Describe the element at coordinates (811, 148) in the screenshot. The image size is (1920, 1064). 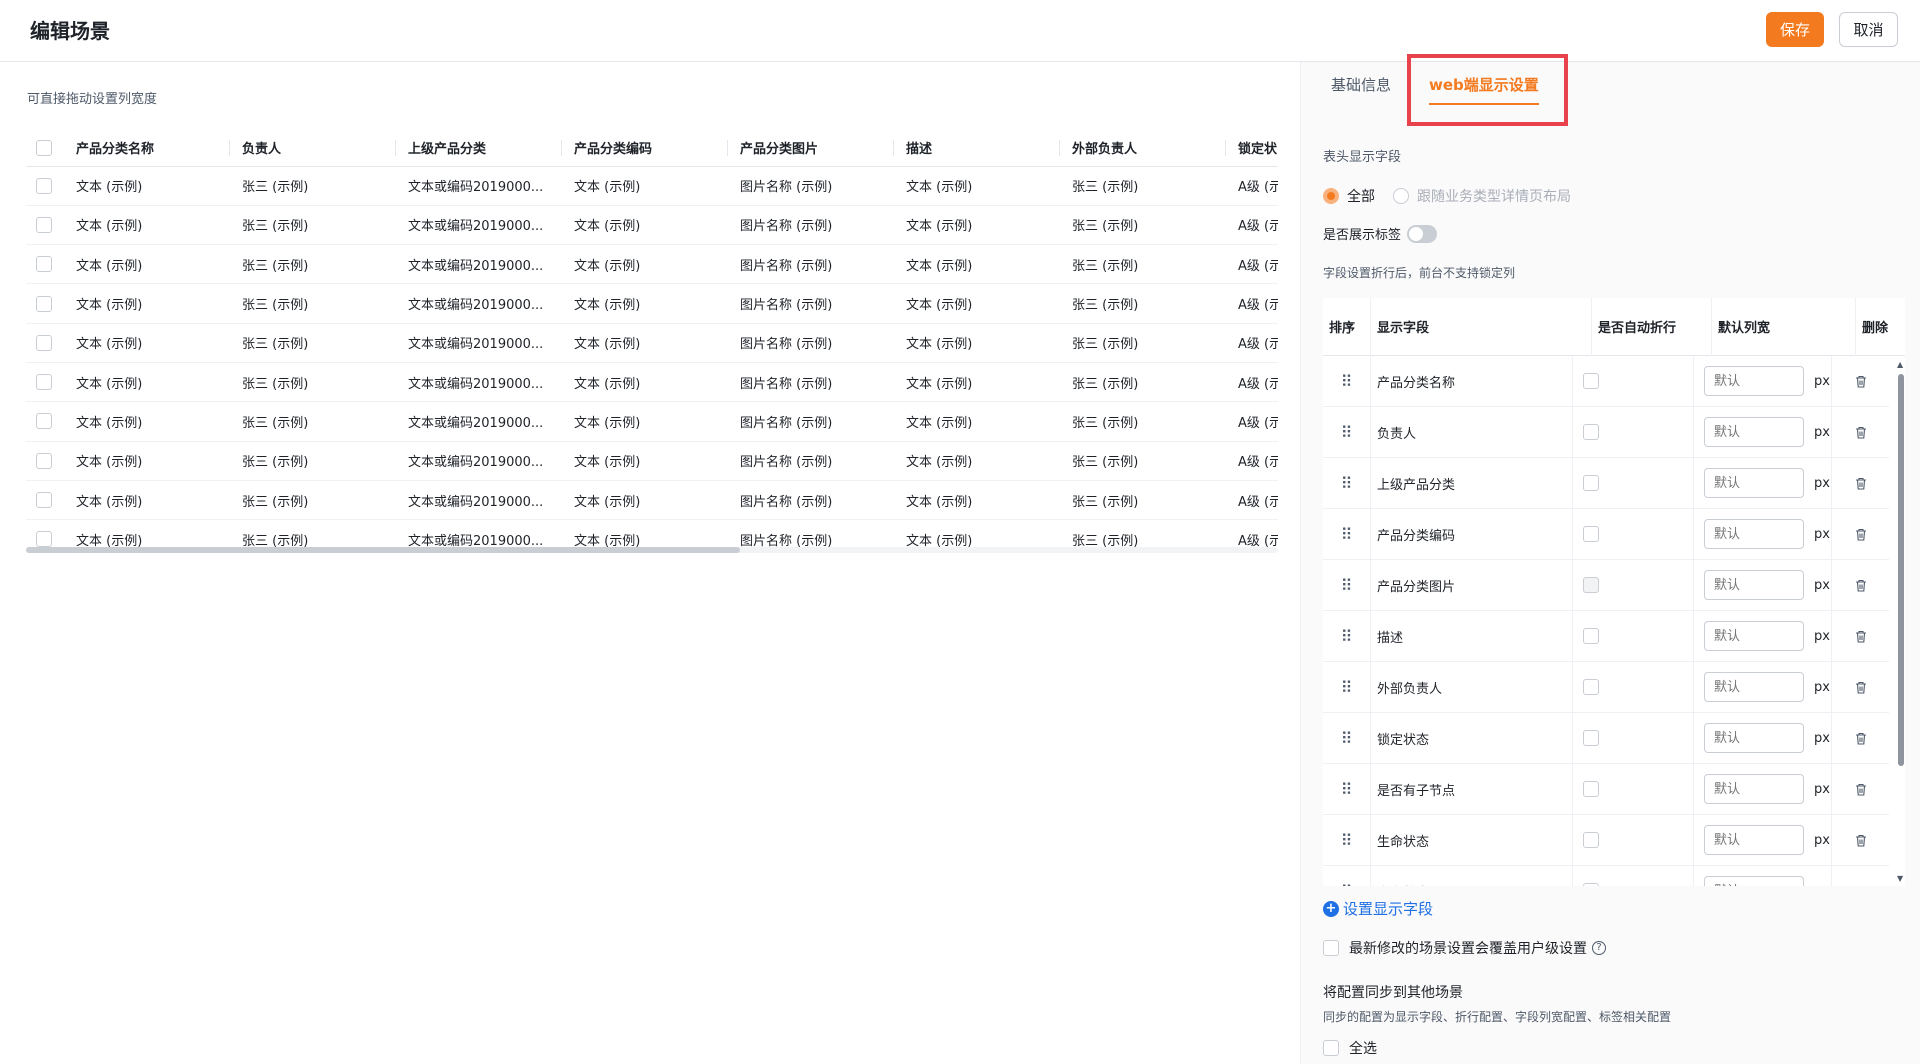
I see `column-header: 产品分类图片` at that location.